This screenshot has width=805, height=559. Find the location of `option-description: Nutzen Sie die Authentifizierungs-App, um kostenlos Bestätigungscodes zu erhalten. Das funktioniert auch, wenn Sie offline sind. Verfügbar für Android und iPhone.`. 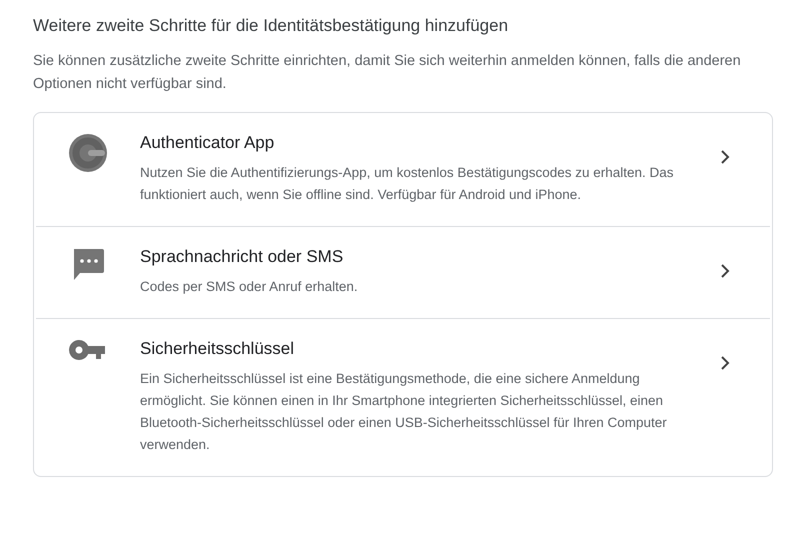

option-description: Nutzen Sie die Authentifizierungs-App, um kostenlos Bestätigungscodes zu erhalten. Das funktioniert auch, wenn Sie offline sind. Verfügbar für Android und iPhone. is located at coordinates (407, 184).